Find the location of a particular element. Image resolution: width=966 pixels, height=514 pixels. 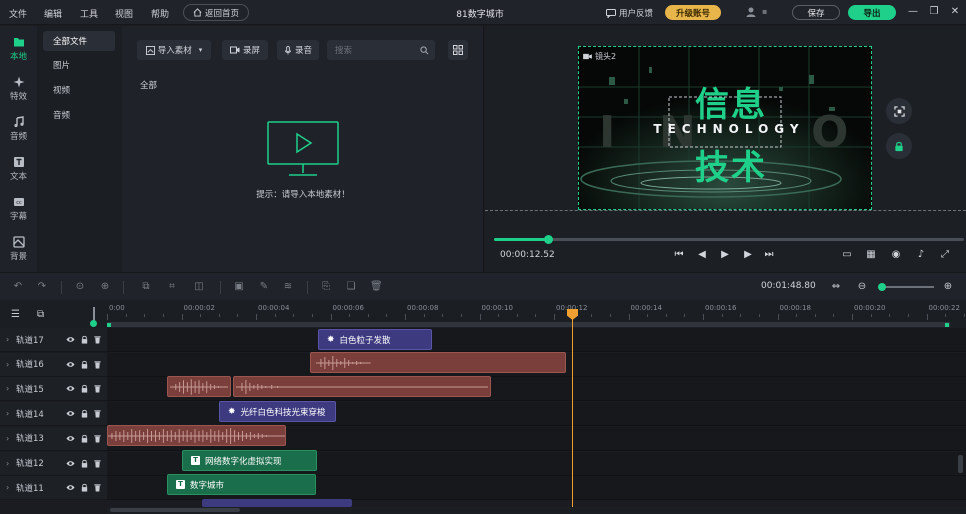

fullscreen-icon: ⤢ is located at coordinates (945, 255).